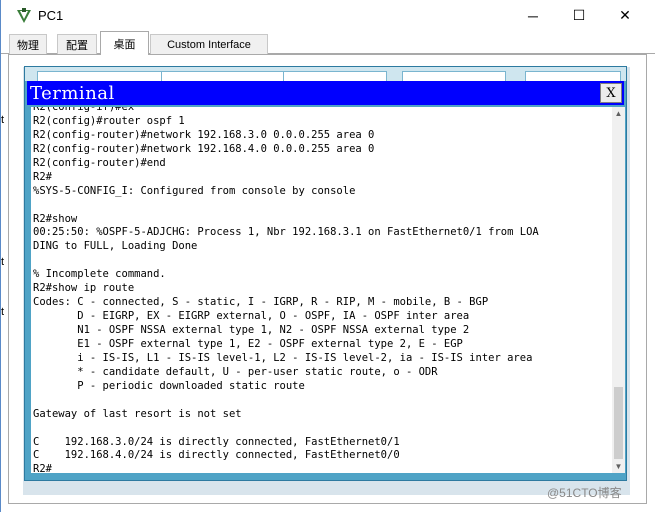 The width and height of the screenshot is (655, 512). I want to click on close-button: ✕, so click(625, 15).